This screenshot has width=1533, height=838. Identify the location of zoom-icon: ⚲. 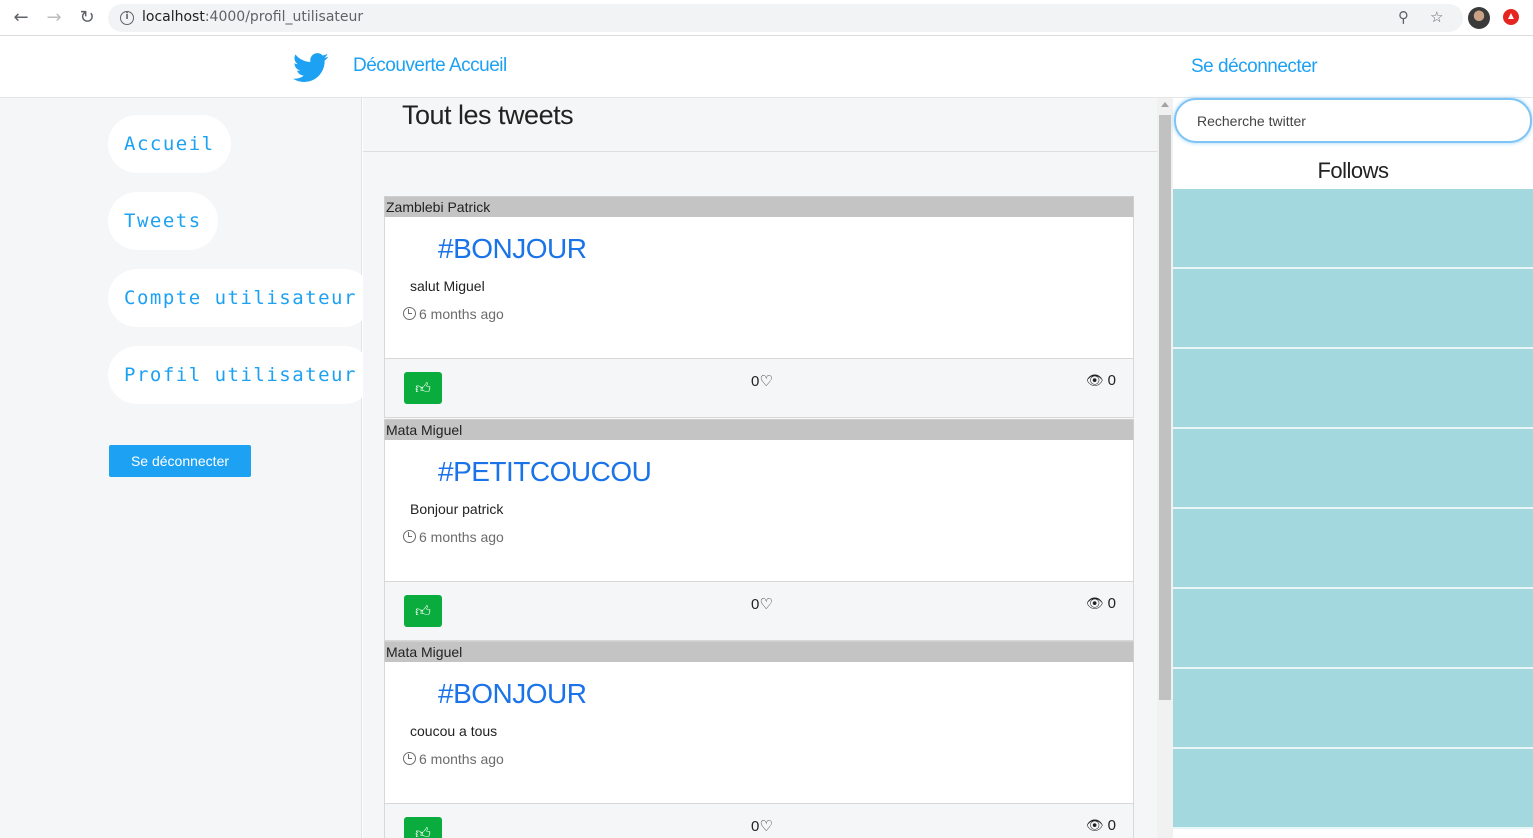
(1403, 17).